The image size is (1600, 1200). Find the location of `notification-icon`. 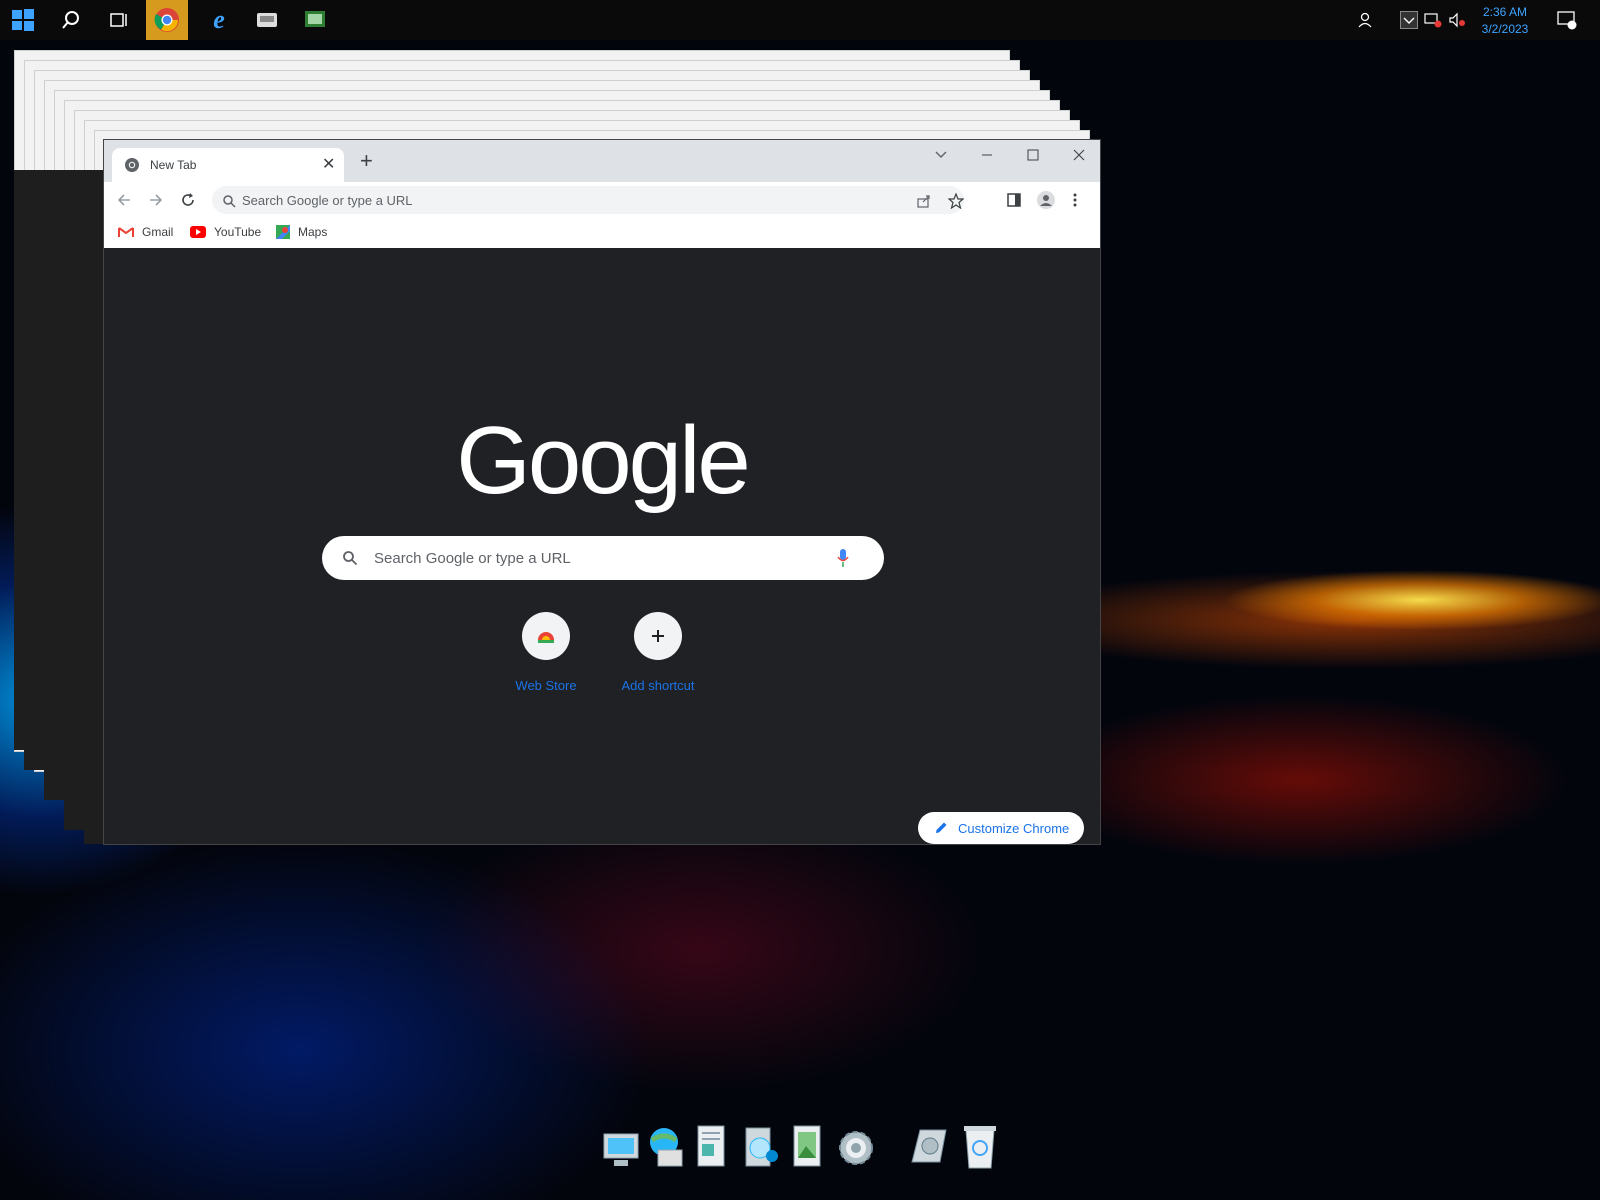

notification-icon is located at coordinates (1567, 20).